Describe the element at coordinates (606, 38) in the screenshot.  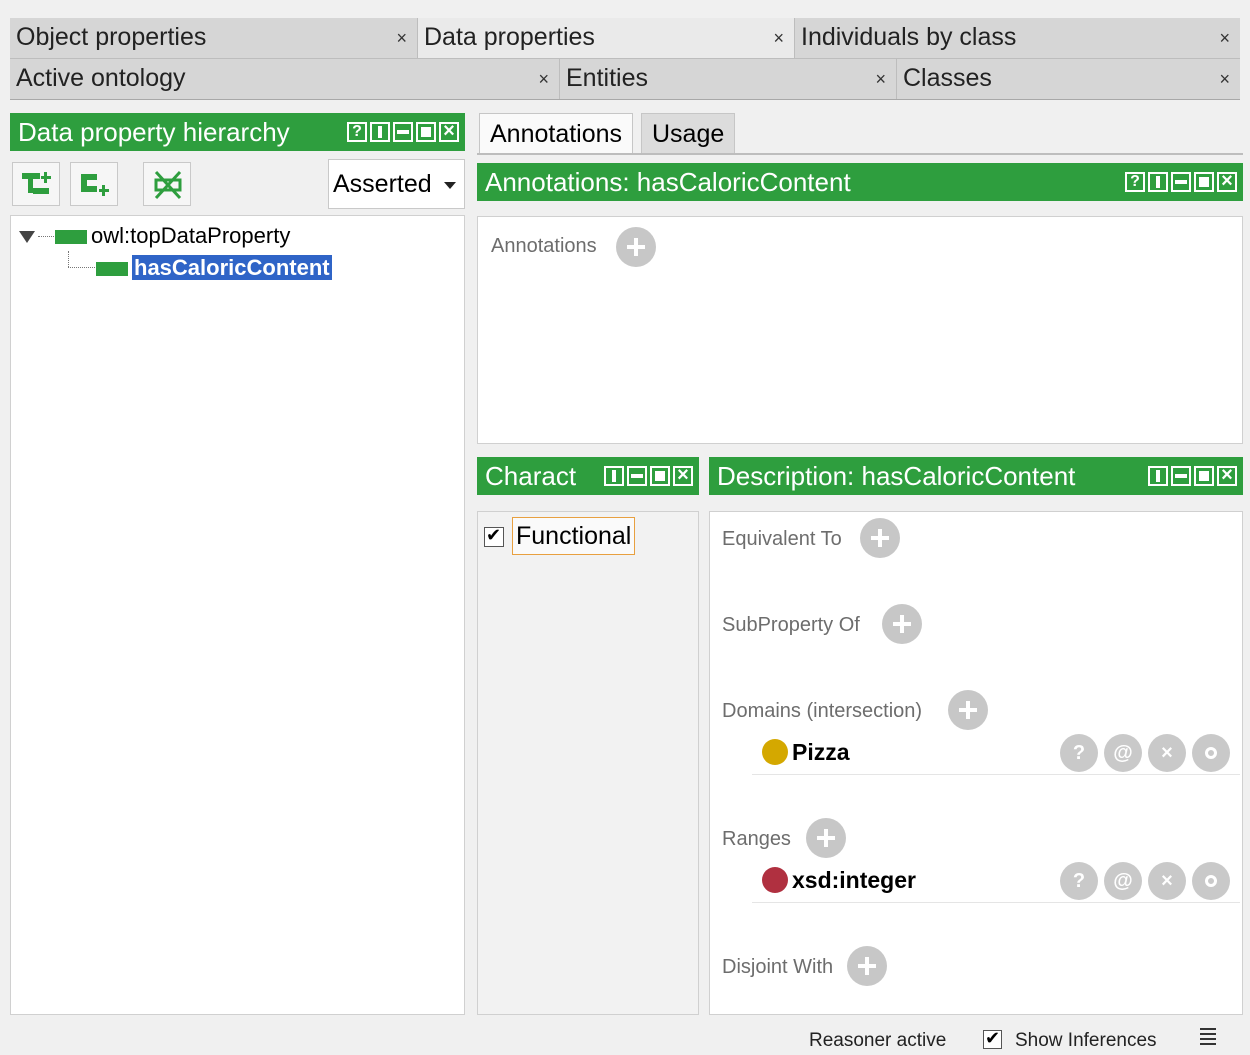
I see `tab-data-properties: Data properties ×` at that location.